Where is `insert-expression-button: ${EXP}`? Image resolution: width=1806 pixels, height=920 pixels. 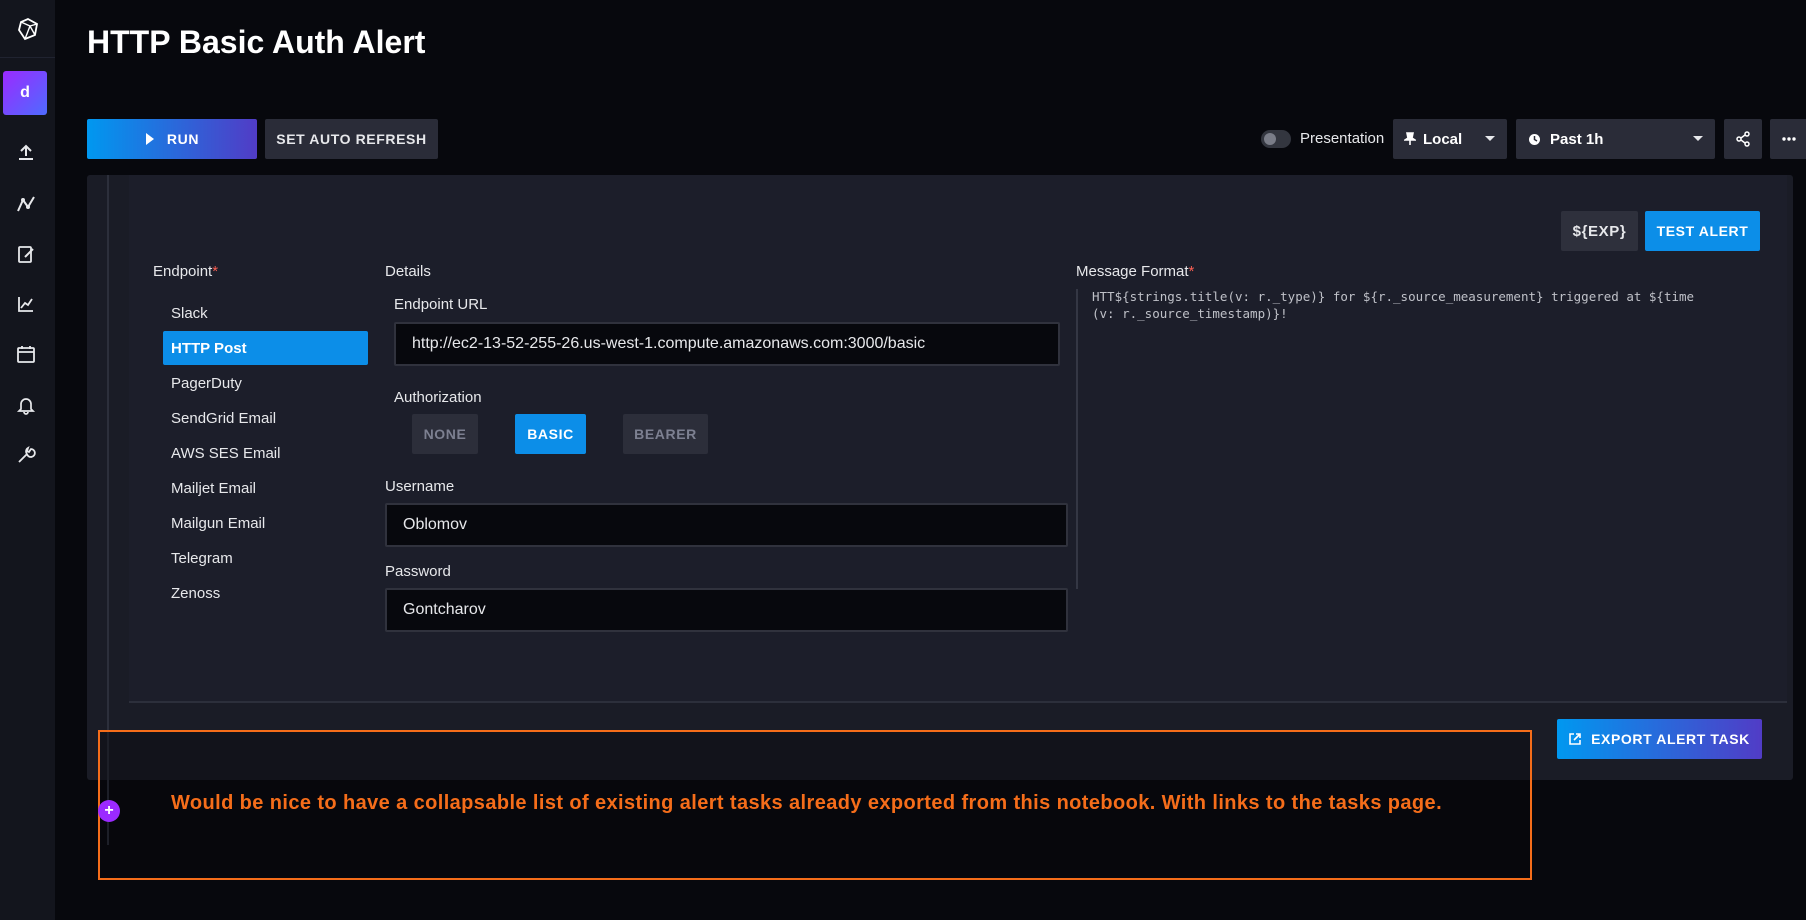
insert-expression-button: ${EXP} is located at coordinates (1599, 231).